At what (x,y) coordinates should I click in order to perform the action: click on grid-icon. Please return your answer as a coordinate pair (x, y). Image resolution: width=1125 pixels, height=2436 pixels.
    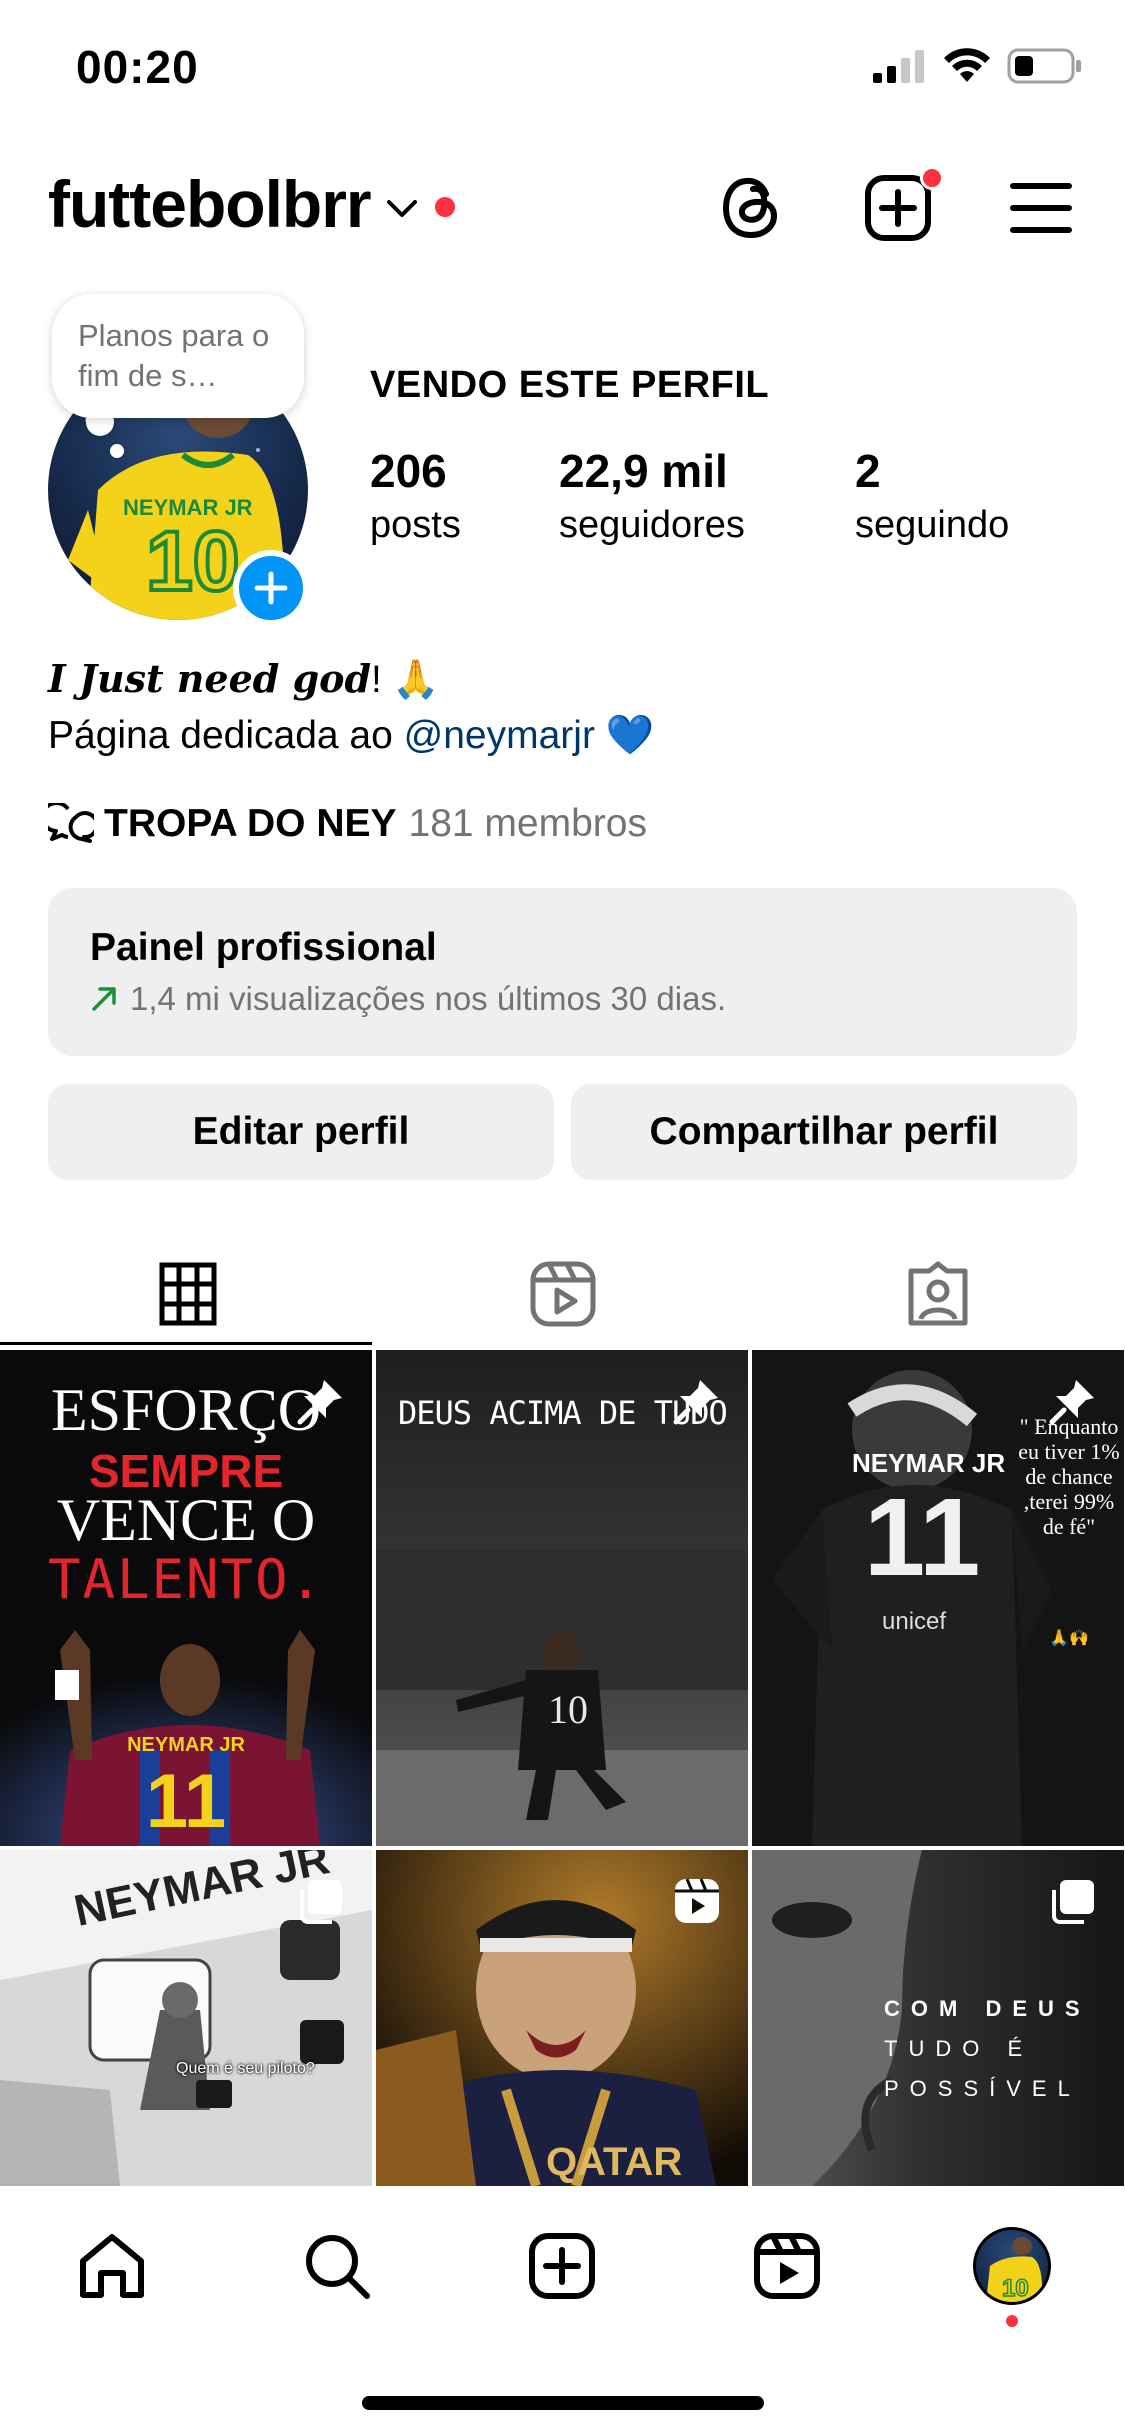
    Looking at the image, I should click on (187, 1294).